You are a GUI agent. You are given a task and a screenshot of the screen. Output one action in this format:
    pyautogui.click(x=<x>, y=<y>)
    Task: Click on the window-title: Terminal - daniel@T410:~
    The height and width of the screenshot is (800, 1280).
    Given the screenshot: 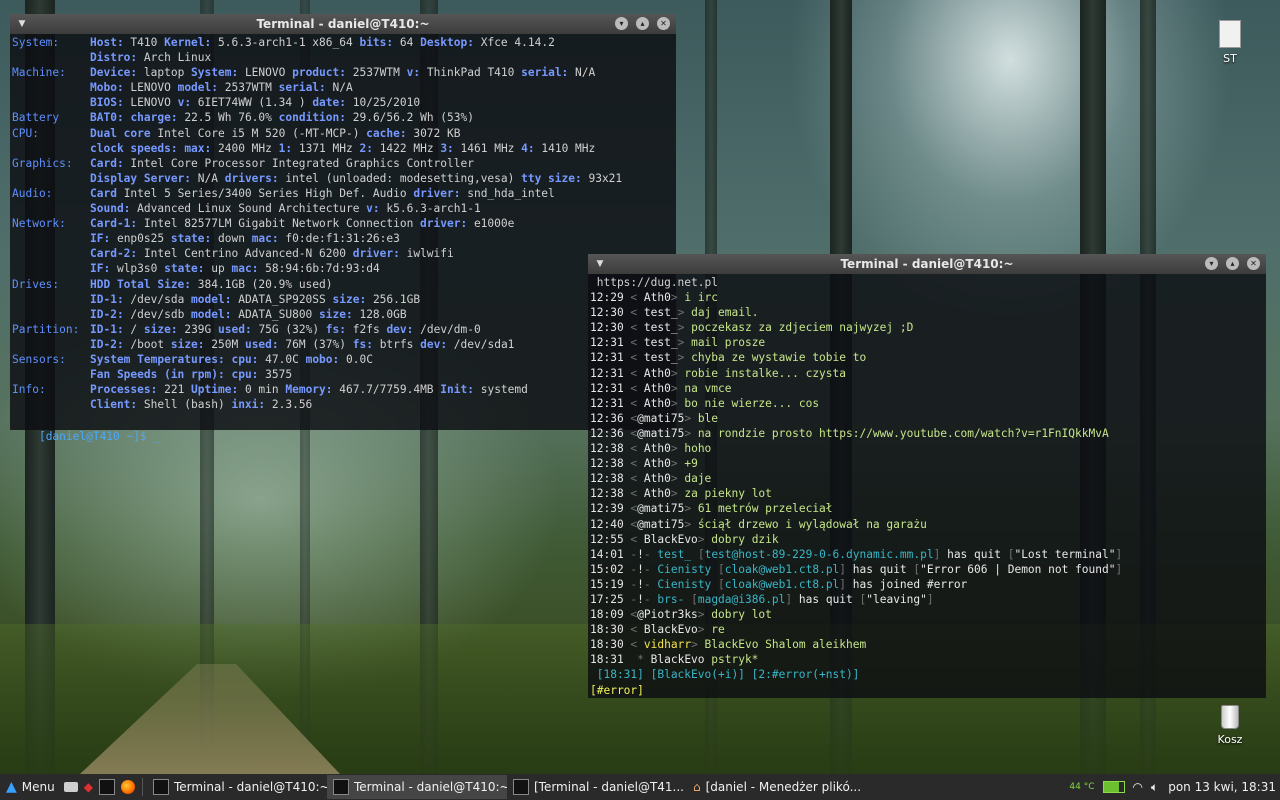 What is the action you would take?
    pyautogui.click(x=927, y=264)
    